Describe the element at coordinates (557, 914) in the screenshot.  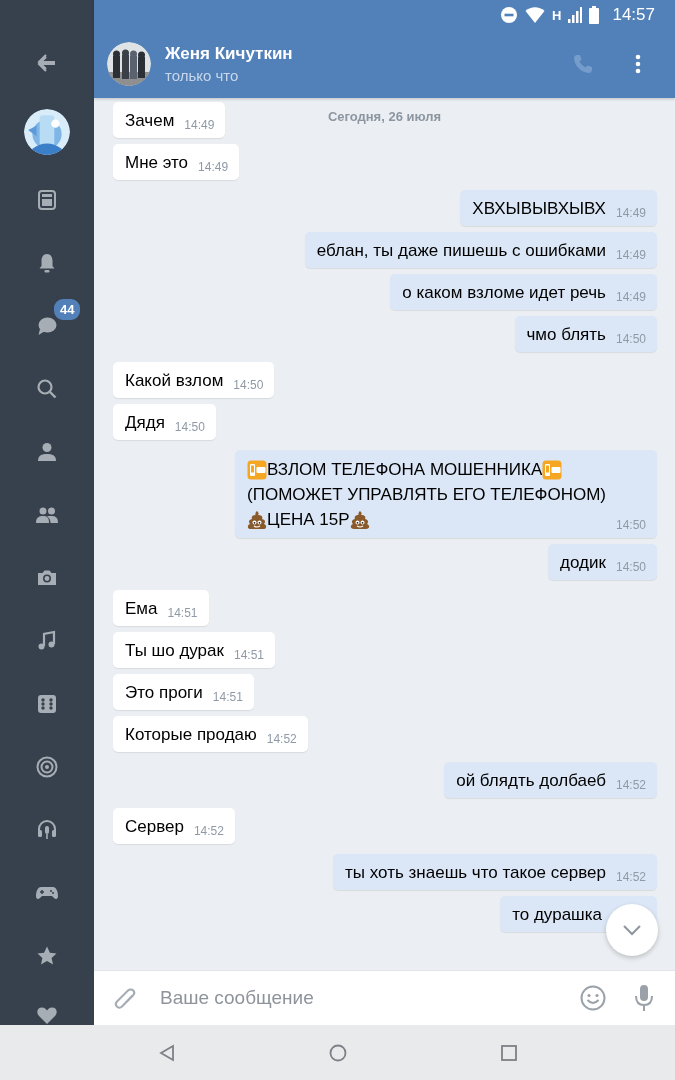
I see `message-text: то дурашка` at that location.